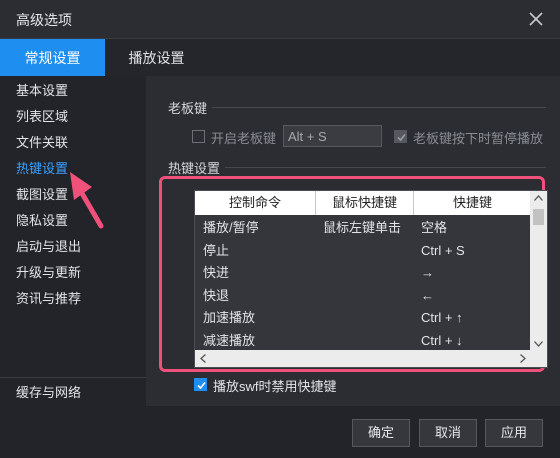 The height and width of the screenshot is (458, 560). I want to click on horizontal-scrollbar, so click(363, 358).